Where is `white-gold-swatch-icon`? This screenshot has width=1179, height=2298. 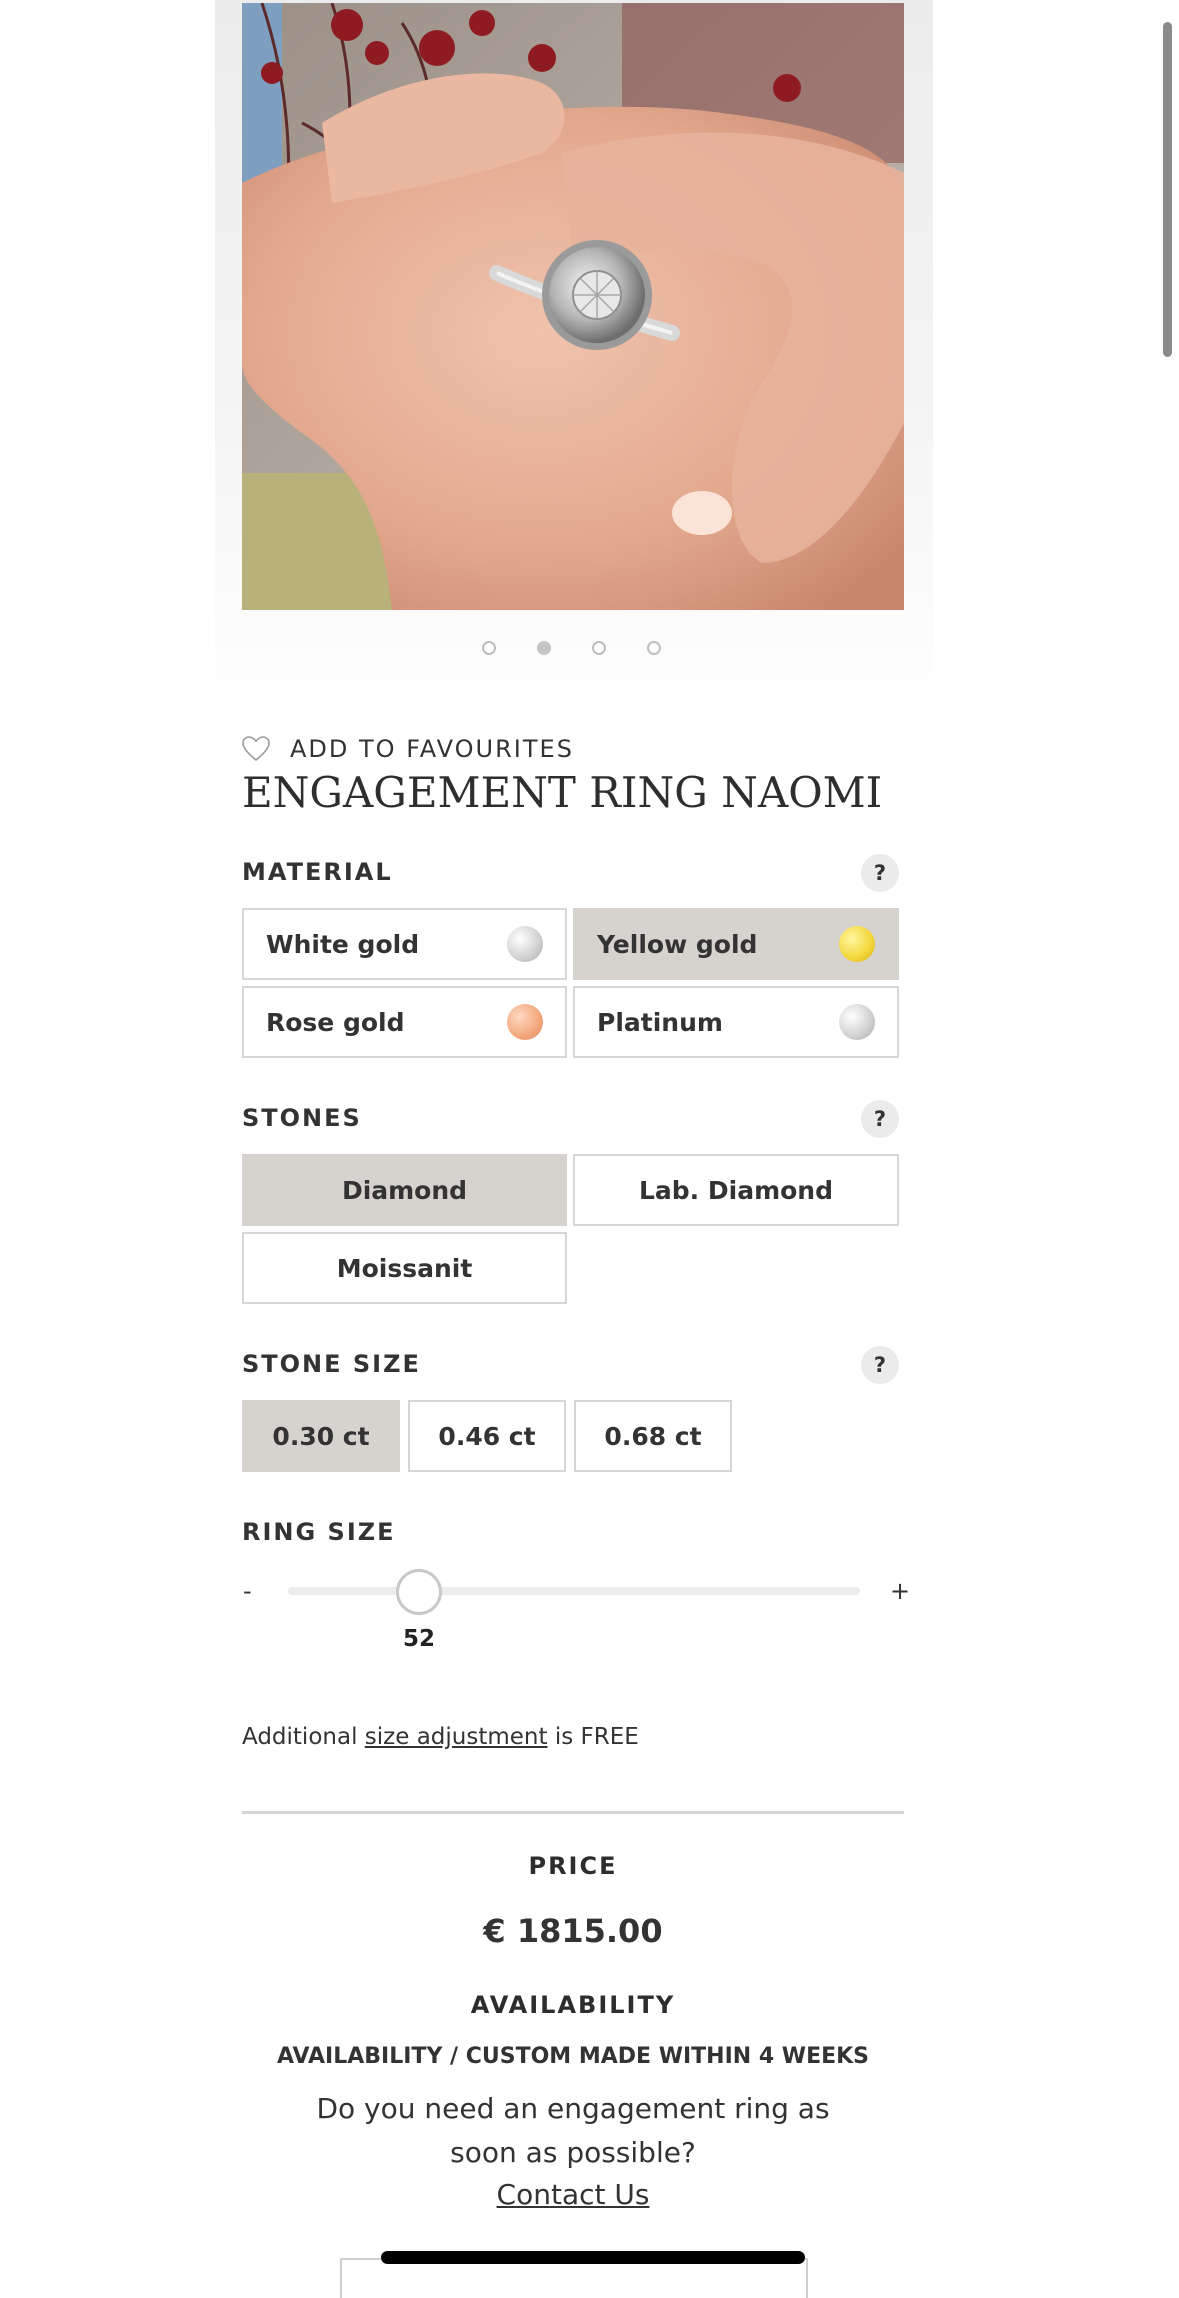
white-gold-swatch-icon is located at coordinates (525, 944).